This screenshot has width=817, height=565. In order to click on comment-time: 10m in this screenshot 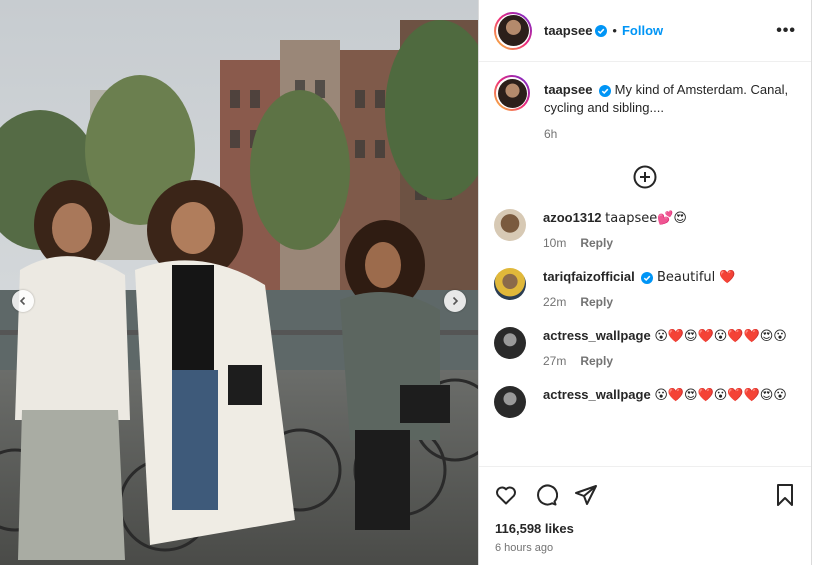, I will do `click(555, 243)`.